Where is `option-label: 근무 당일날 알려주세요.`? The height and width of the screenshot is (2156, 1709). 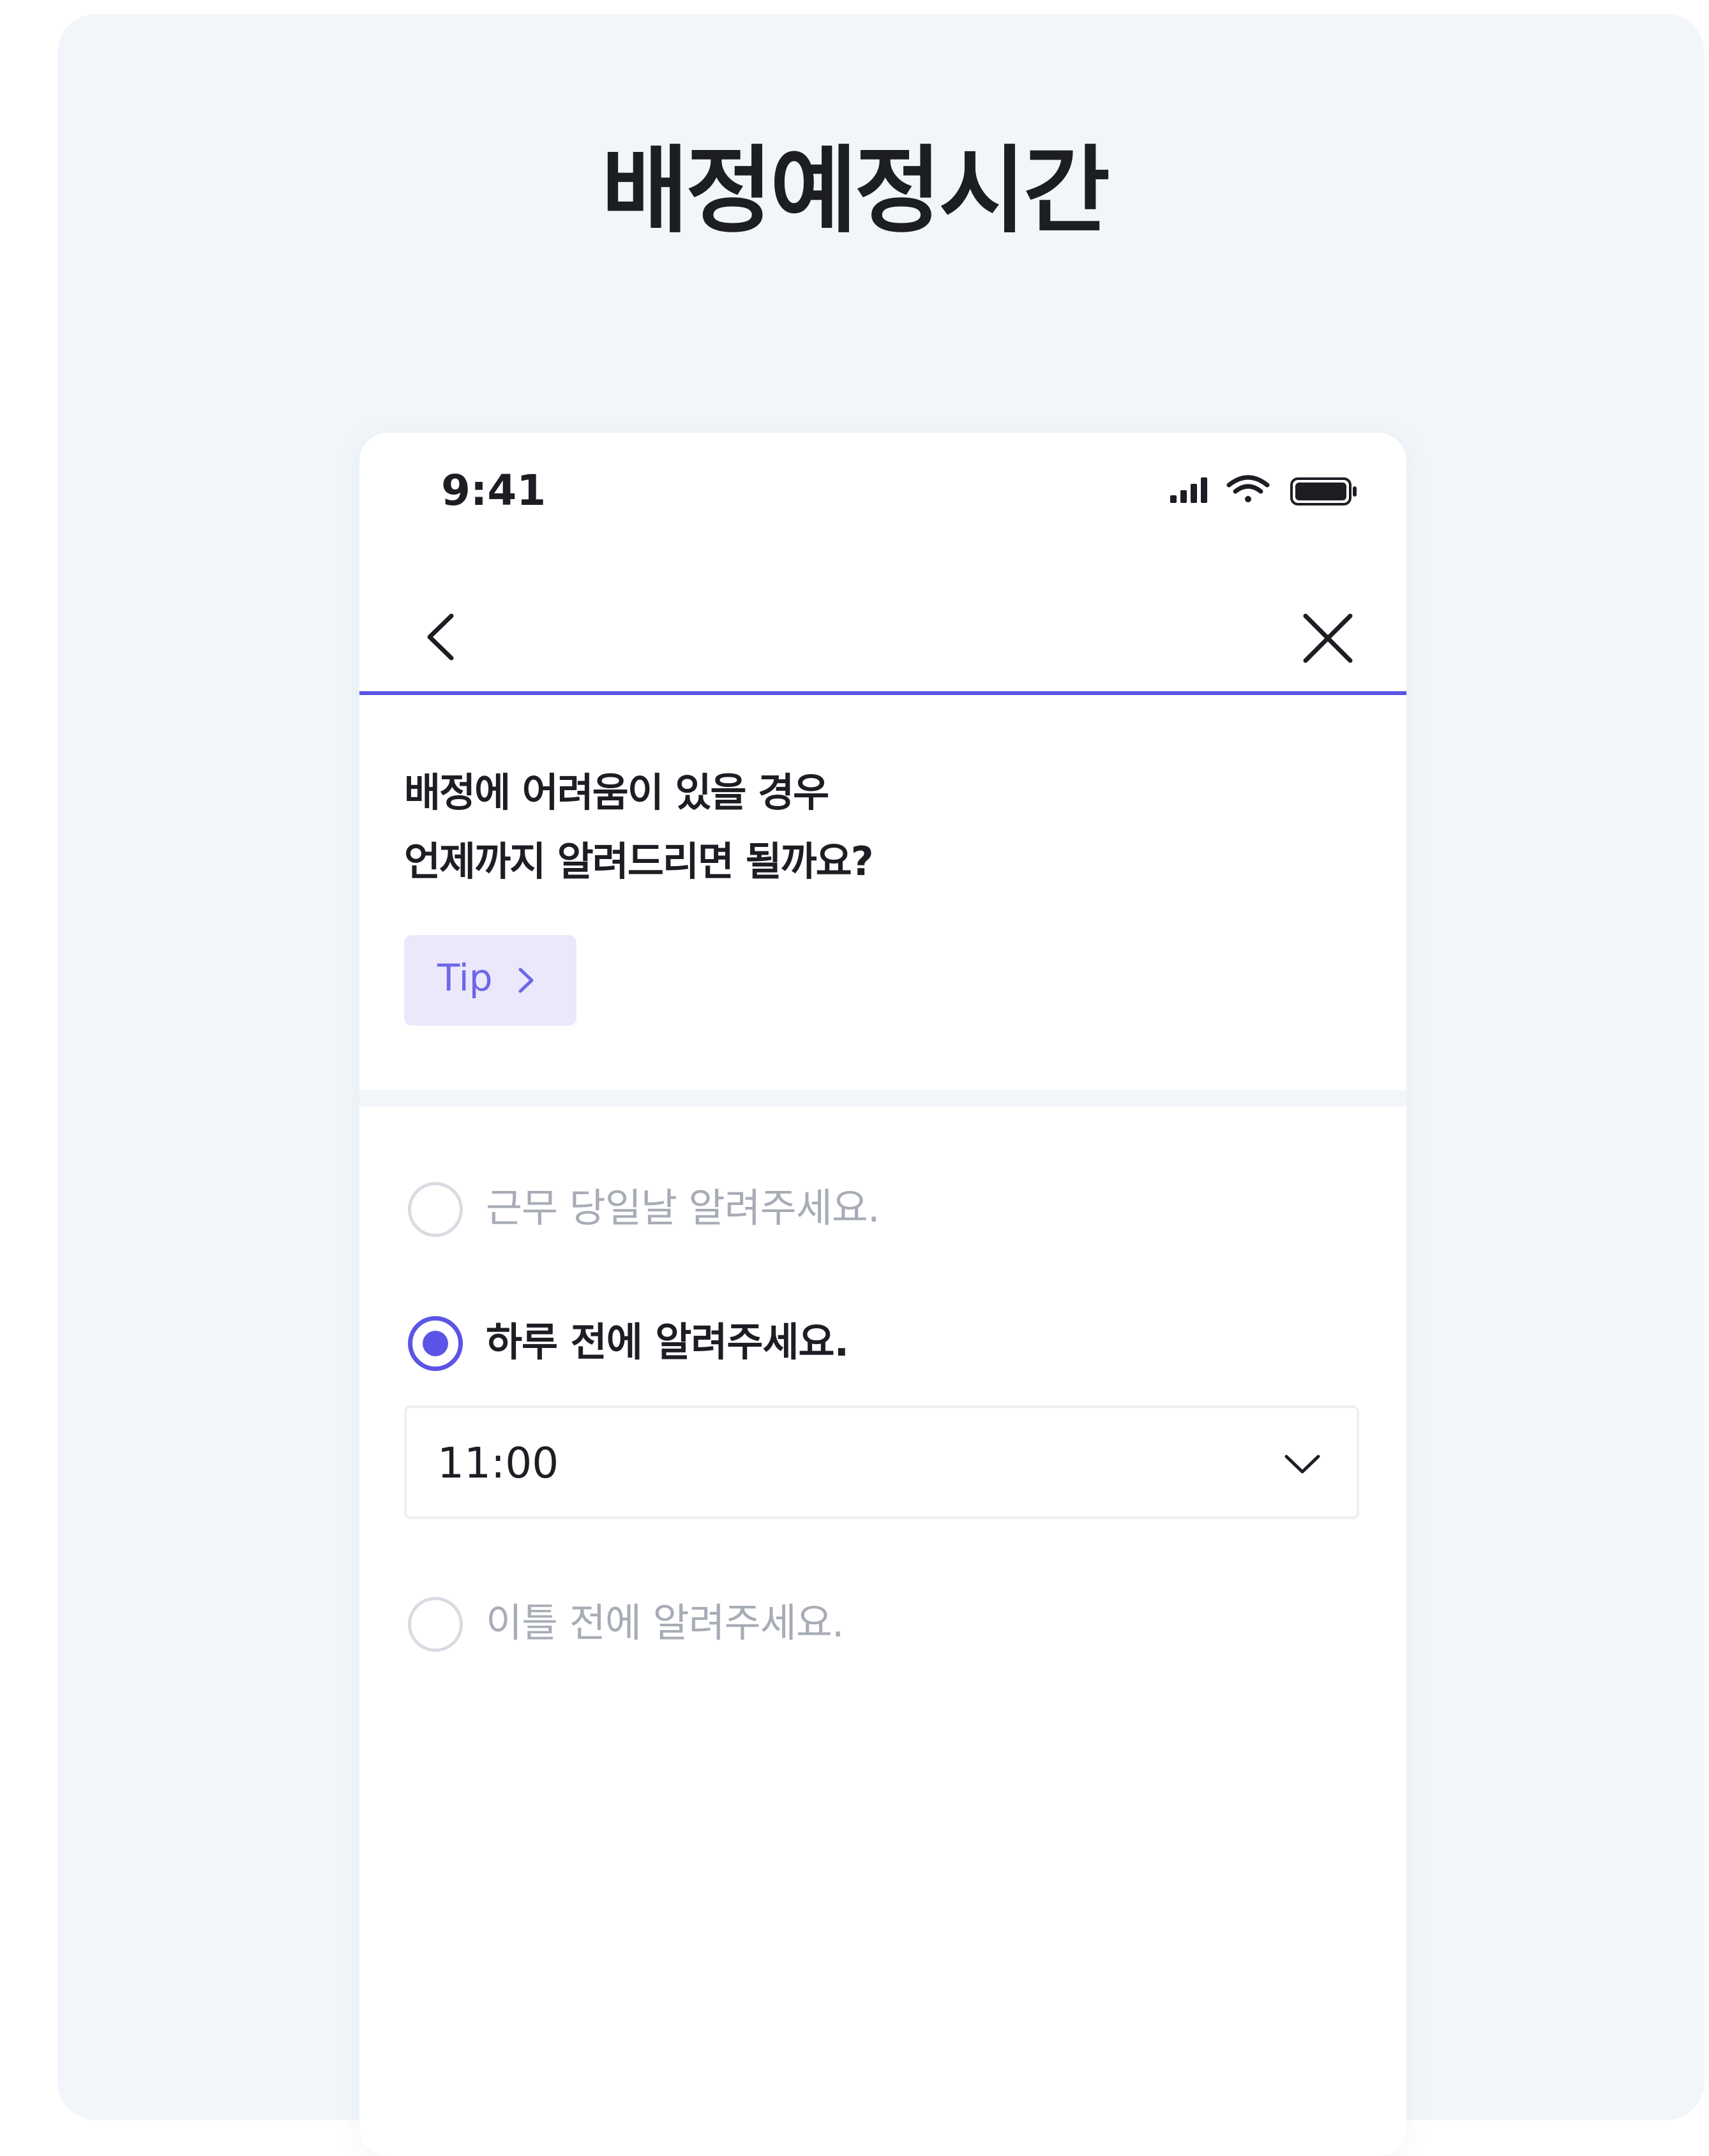 option-label: 근무 당일날 알려주세요. is located at coordinates (683, 1208).